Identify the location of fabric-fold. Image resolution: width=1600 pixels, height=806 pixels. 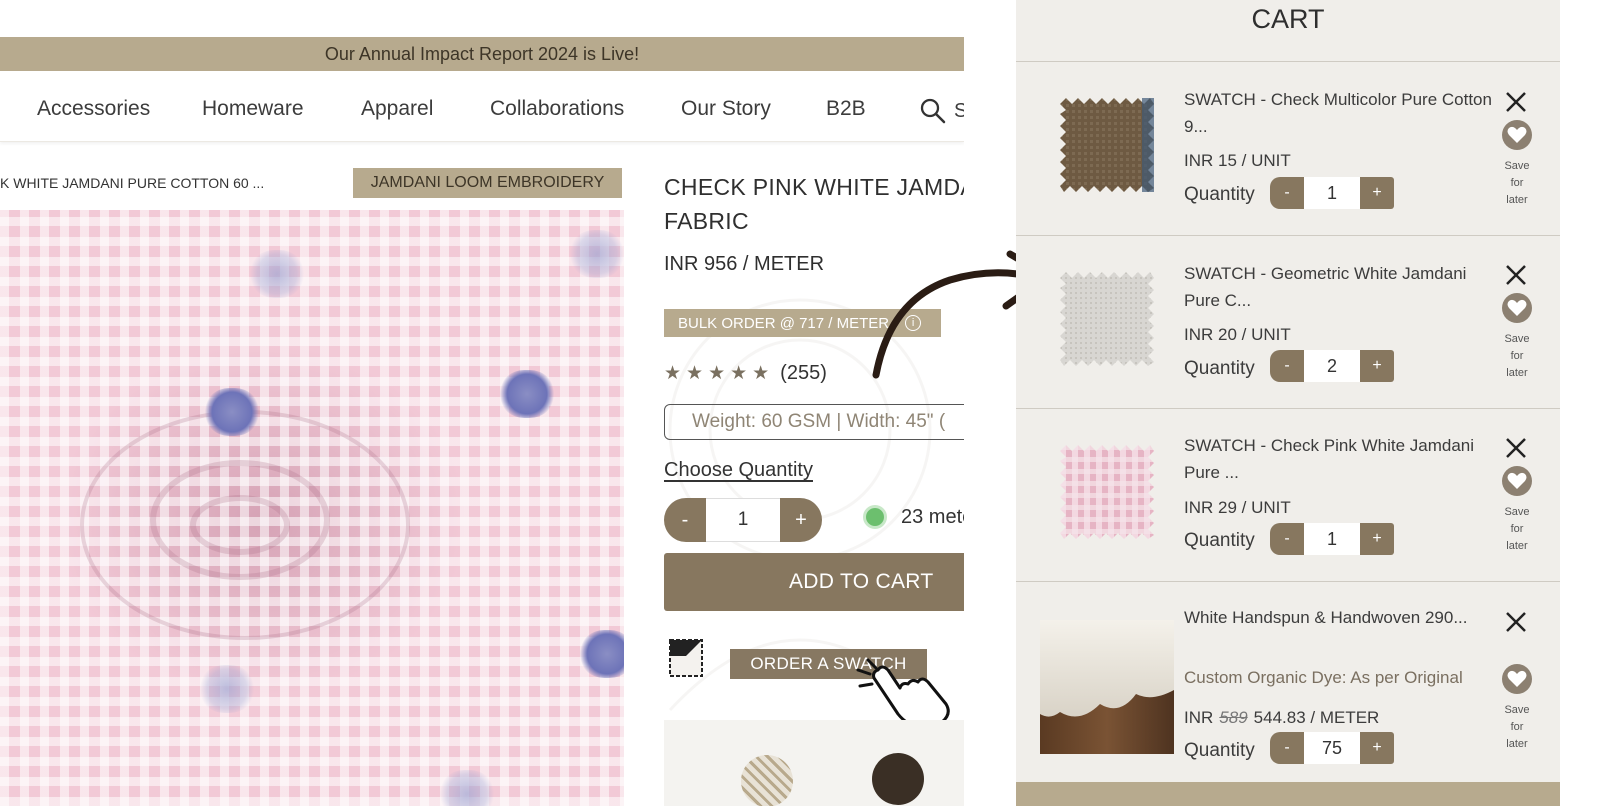
(245, 525).